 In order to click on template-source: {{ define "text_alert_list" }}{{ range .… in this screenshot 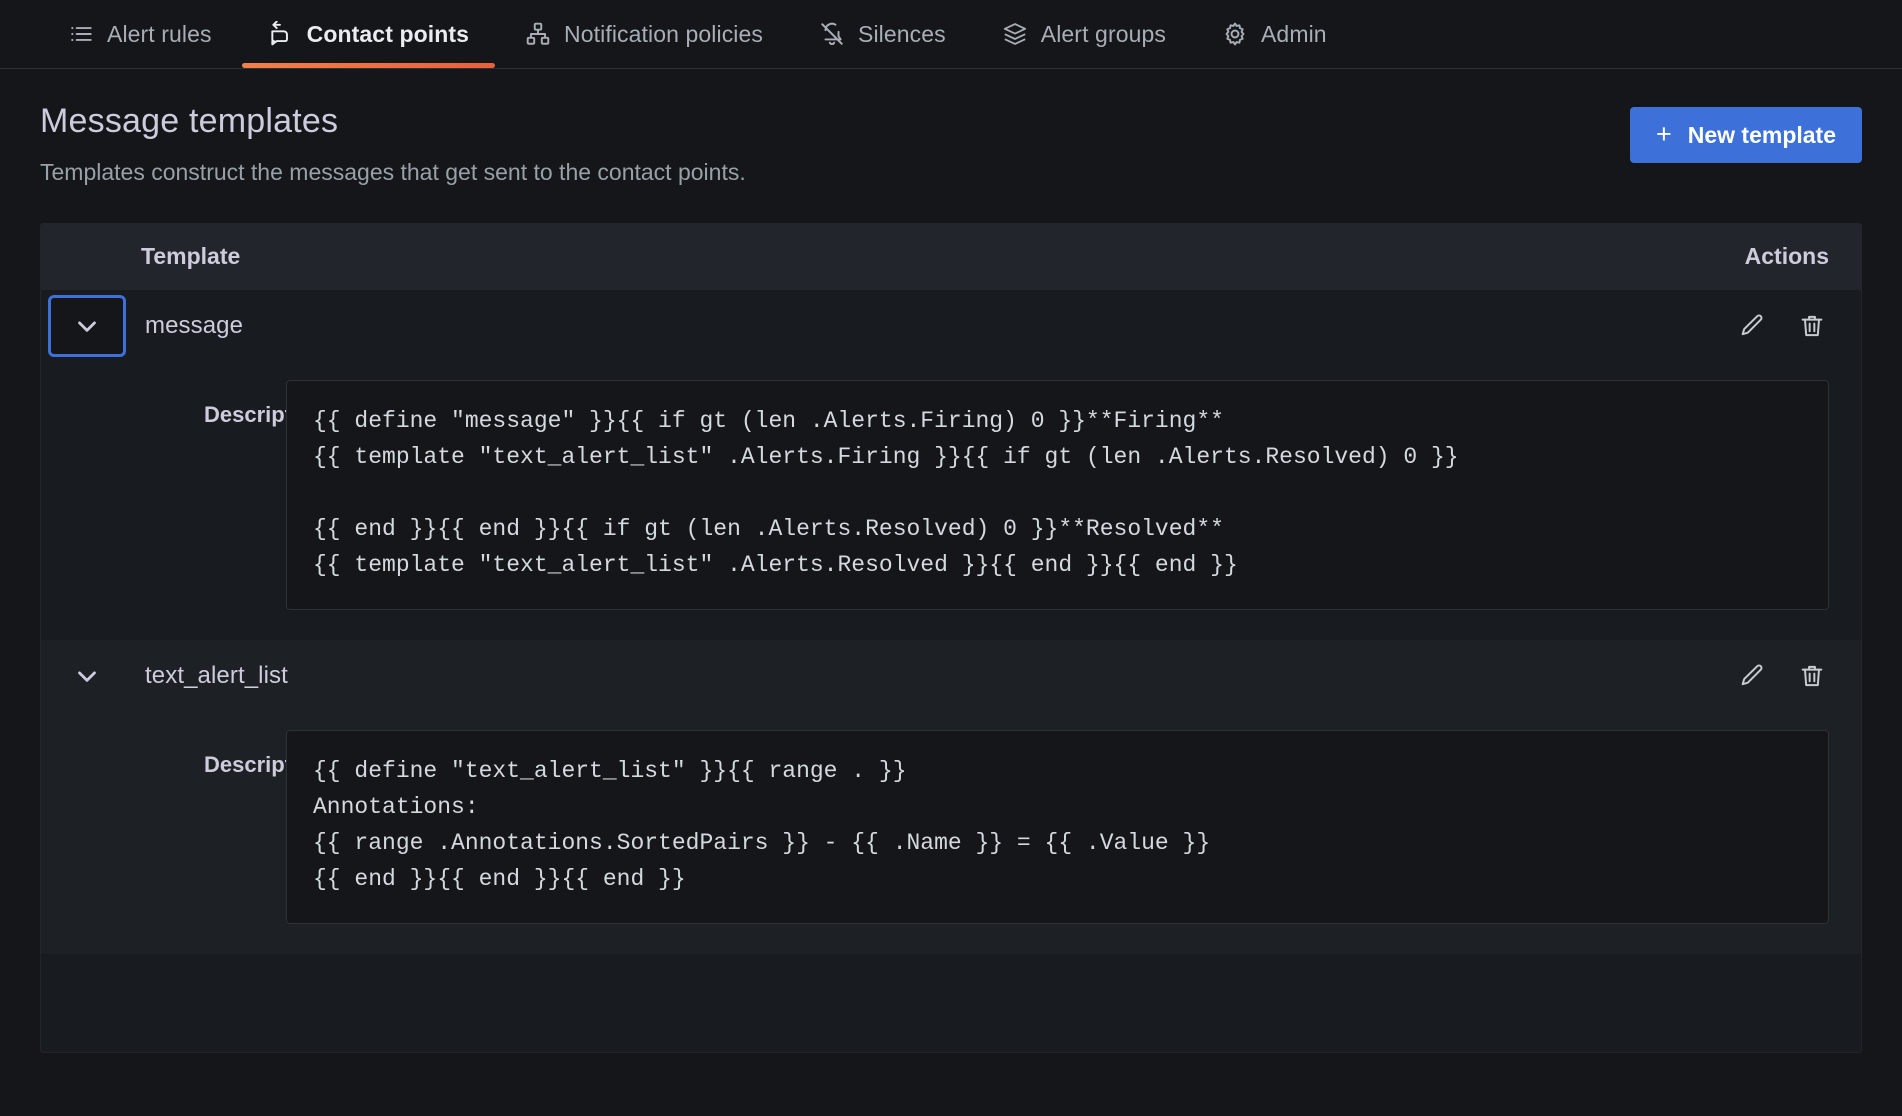, I will do `click(762, 824)`.